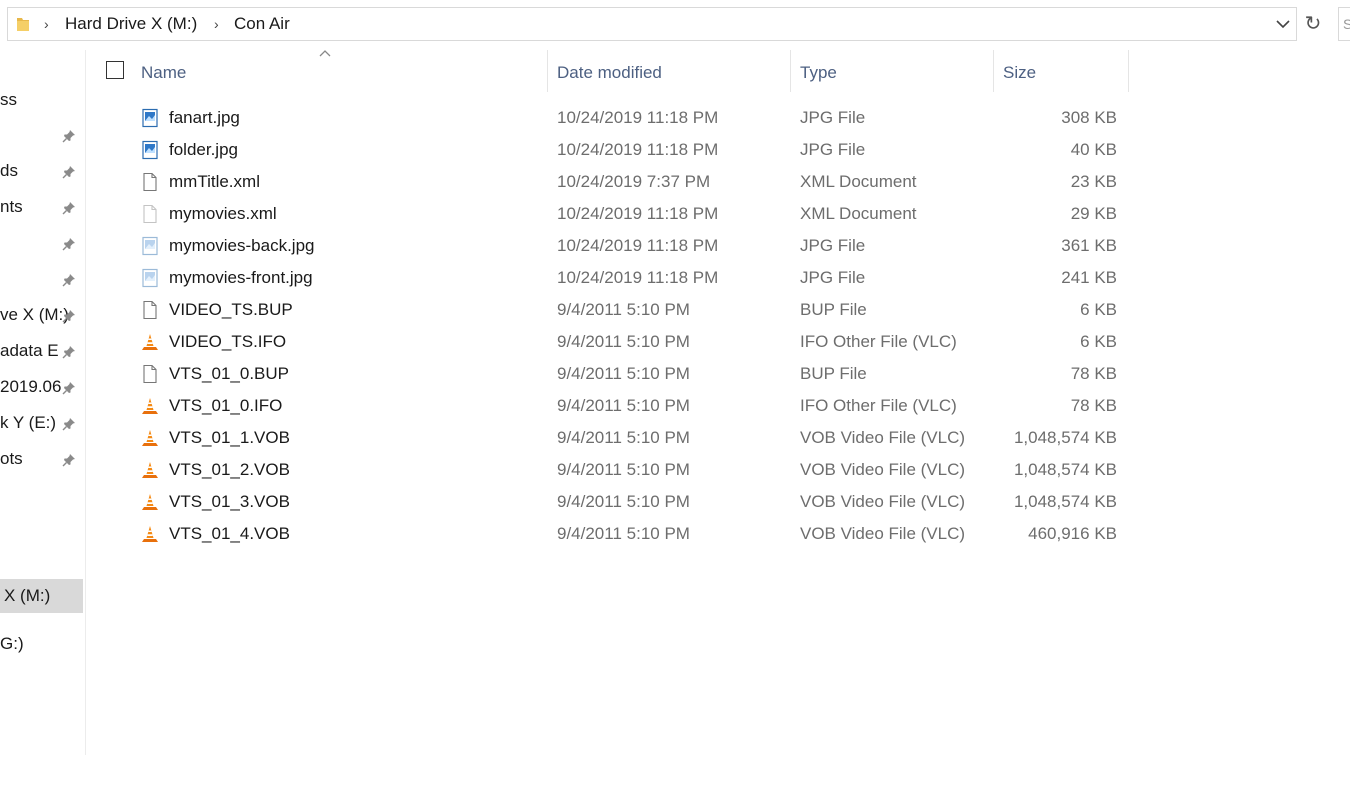  What do you see at coordinates (858, 181) in the screenshot?
I see `file-type: XML Document` at bounding box center [858, 181].